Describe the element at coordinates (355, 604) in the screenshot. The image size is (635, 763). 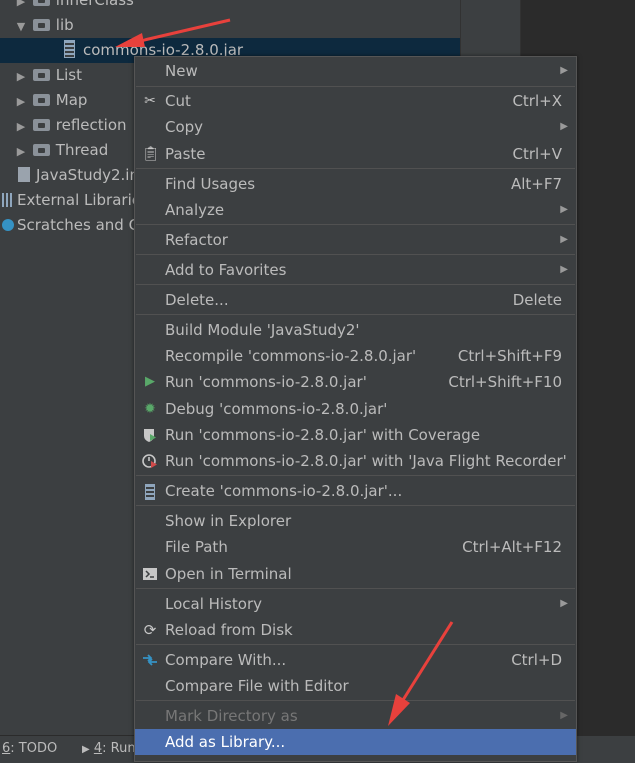
I see `menu-item-local-history: Local History ▶` at that location.